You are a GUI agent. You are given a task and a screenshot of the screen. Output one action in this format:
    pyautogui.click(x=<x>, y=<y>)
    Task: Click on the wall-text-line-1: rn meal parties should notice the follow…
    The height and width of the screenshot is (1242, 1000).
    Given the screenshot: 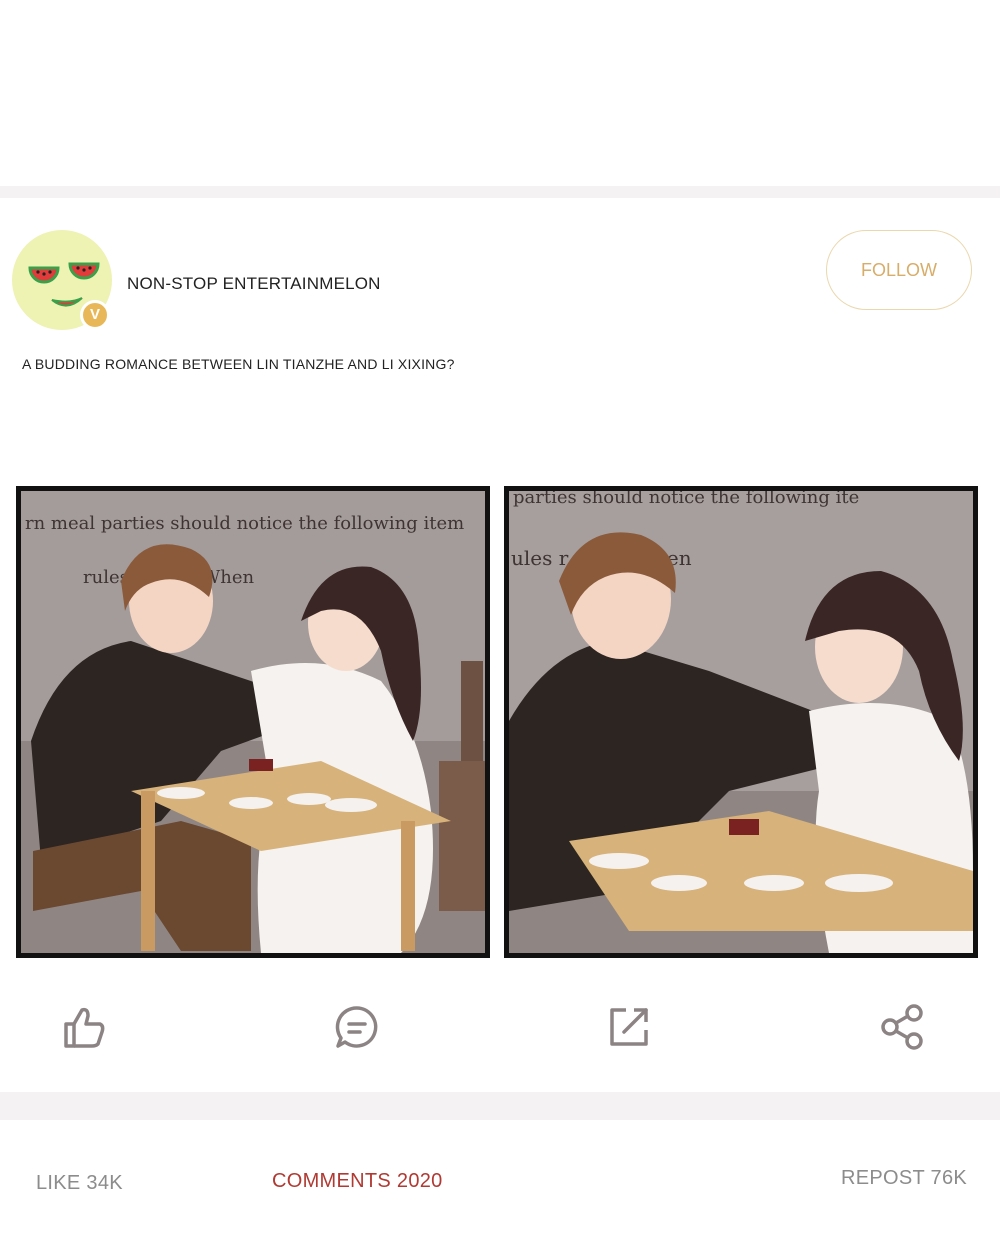 What is the action you would take?
    pyautogui.click(x=244, y=523)
    